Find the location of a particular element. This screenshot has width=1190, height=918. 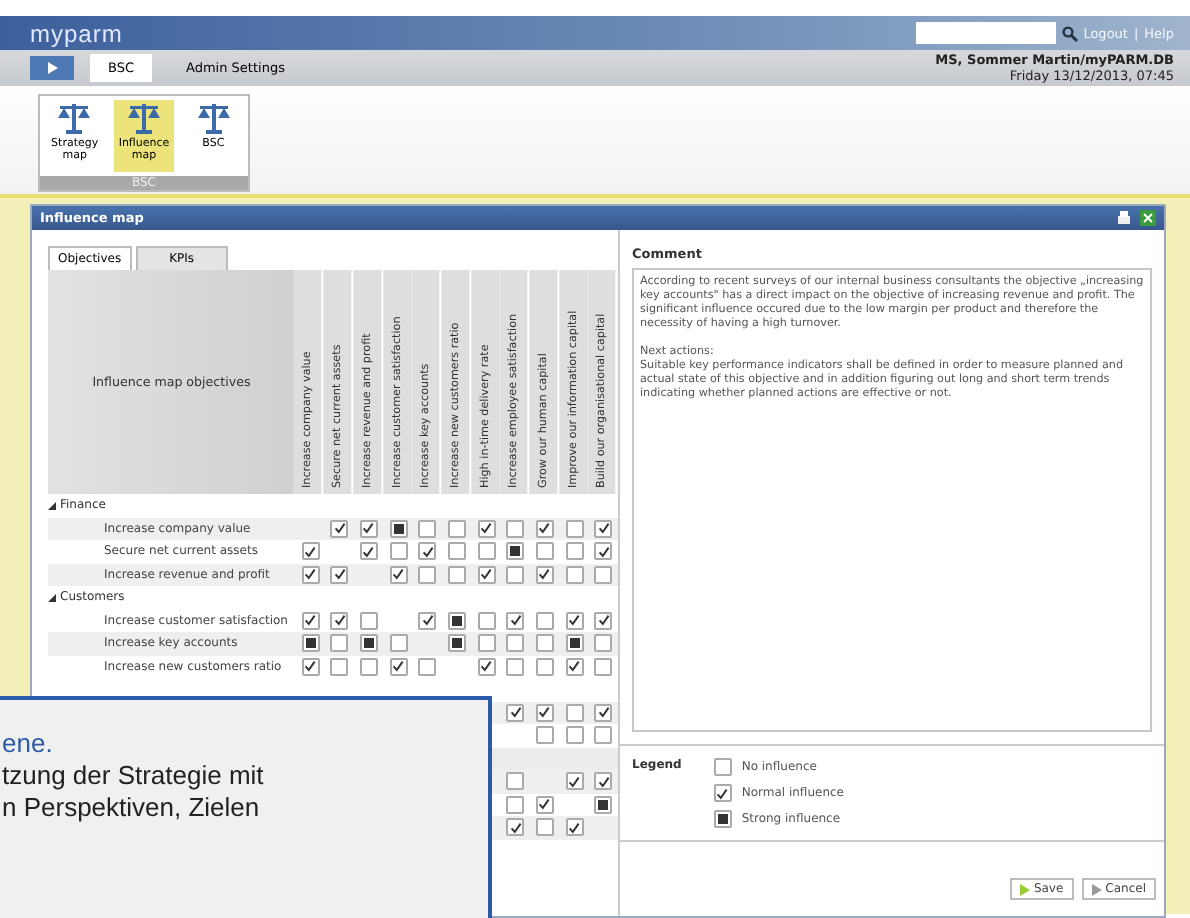

spreadsheet-icon is located at coordinates (1148, 218).